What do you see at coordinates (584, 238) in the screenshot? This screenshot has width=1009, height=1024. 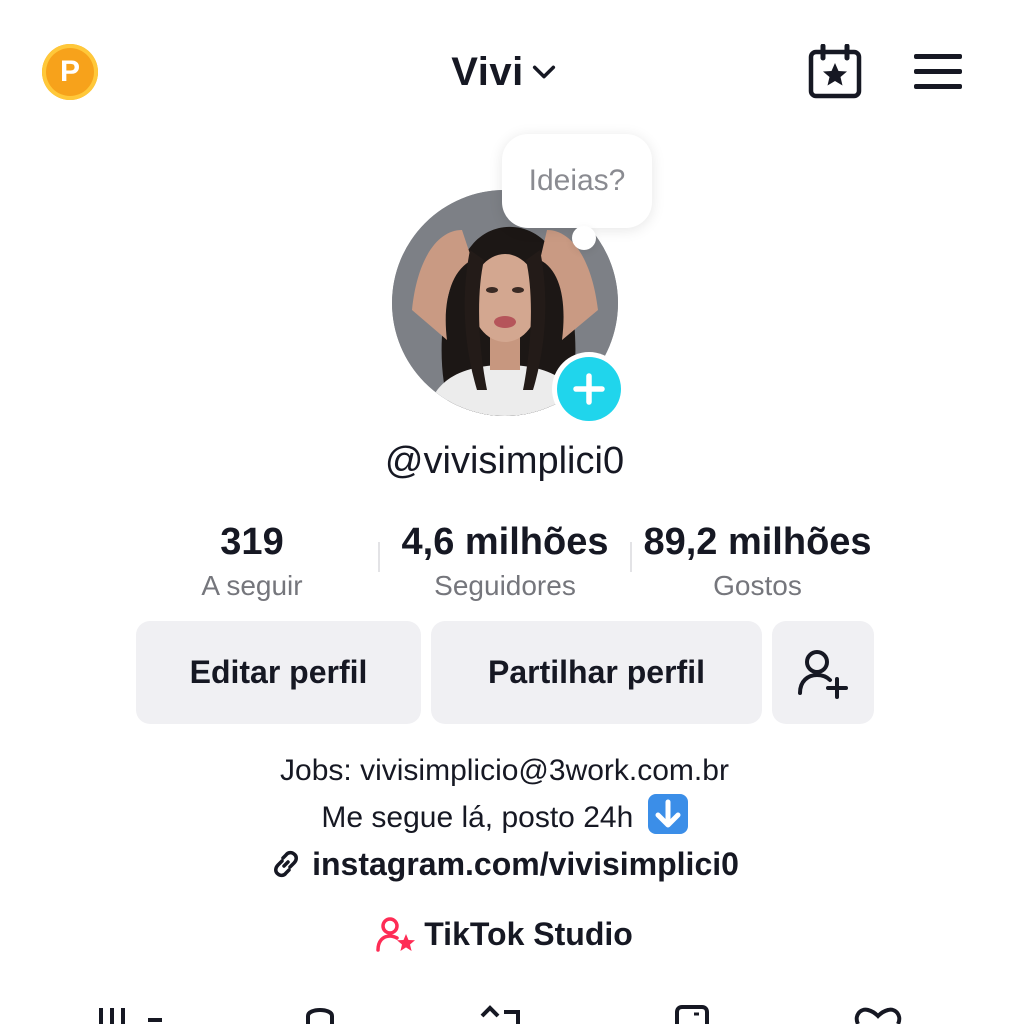 I see `bubble-tail` at bounding box center [584, 238].